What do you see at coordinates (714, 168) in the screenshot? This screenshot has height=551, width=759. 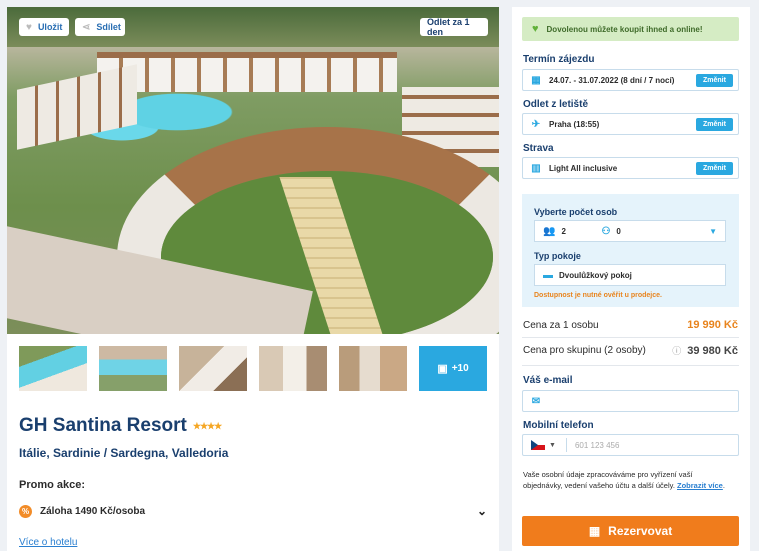 I see `change-board-button: Změnit` at bounding box center [714, 168].